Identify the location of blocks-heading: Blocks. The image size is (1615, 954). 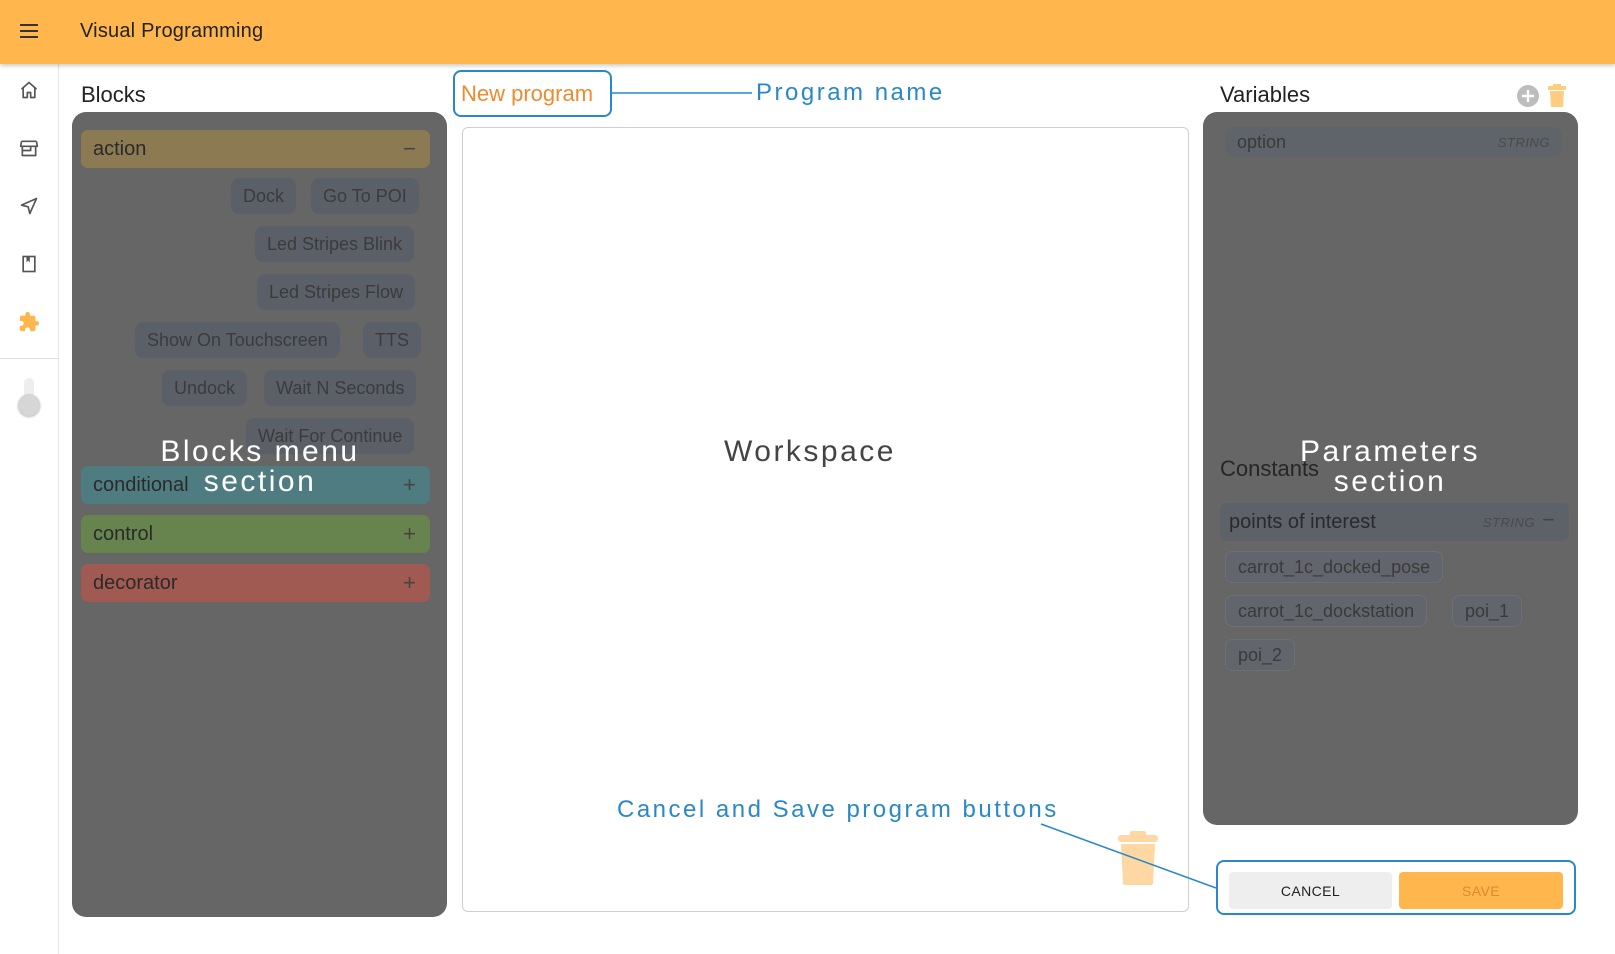
(113, 94).